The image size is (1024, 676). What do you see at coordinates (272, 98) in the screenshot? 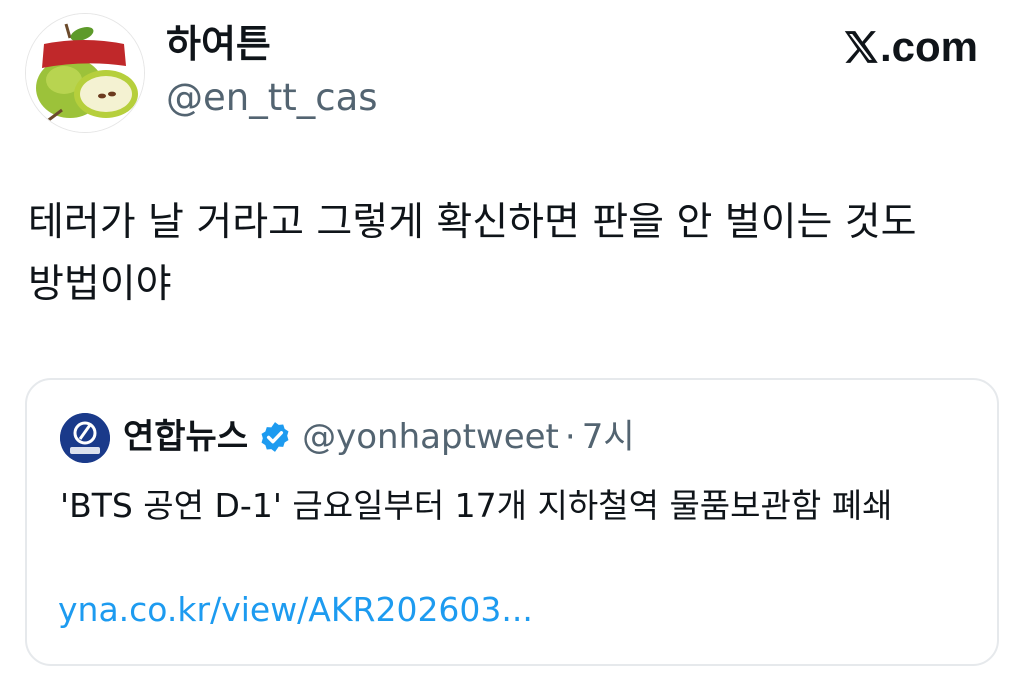
I see `author-handle: @en_tt_cas` at bounding box center [272, 98].